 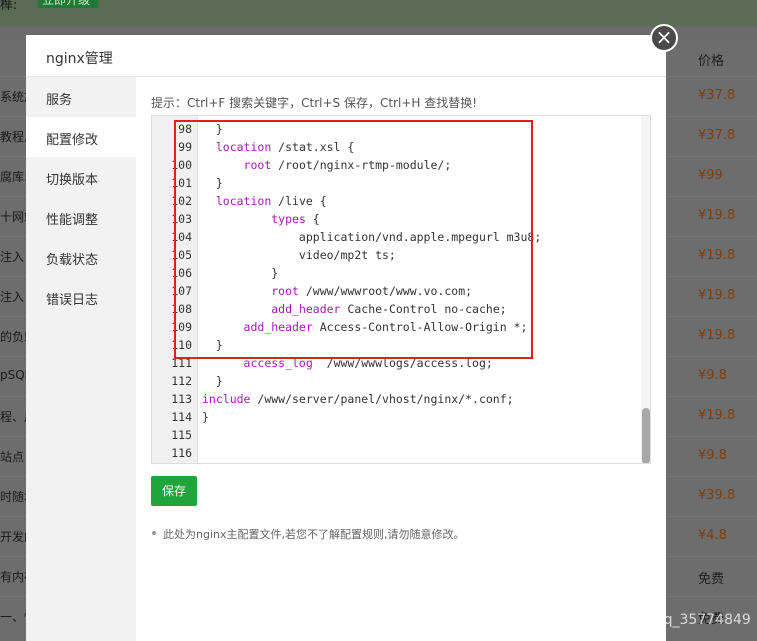 I want to click on line-number: 115, so click(x=181, y=435).